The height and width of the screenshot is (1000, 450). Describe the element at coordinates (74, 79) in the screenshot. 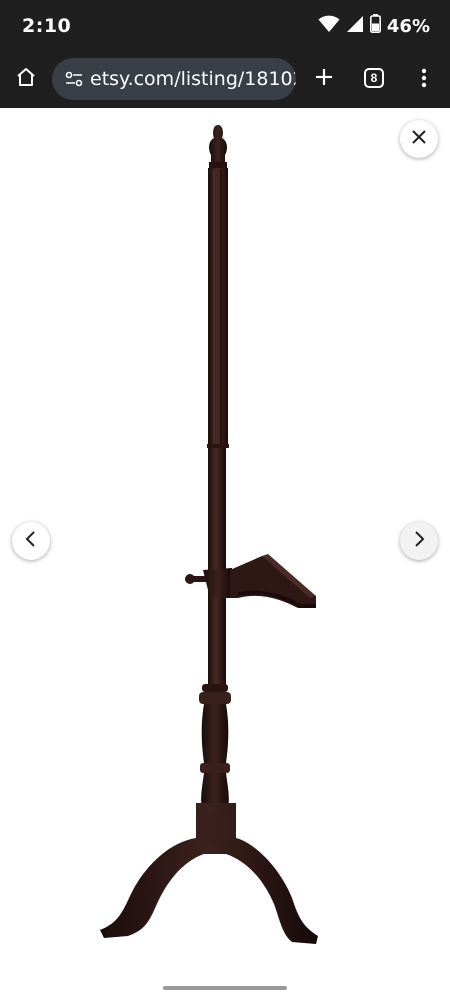

I see `tune-icon` at that location.